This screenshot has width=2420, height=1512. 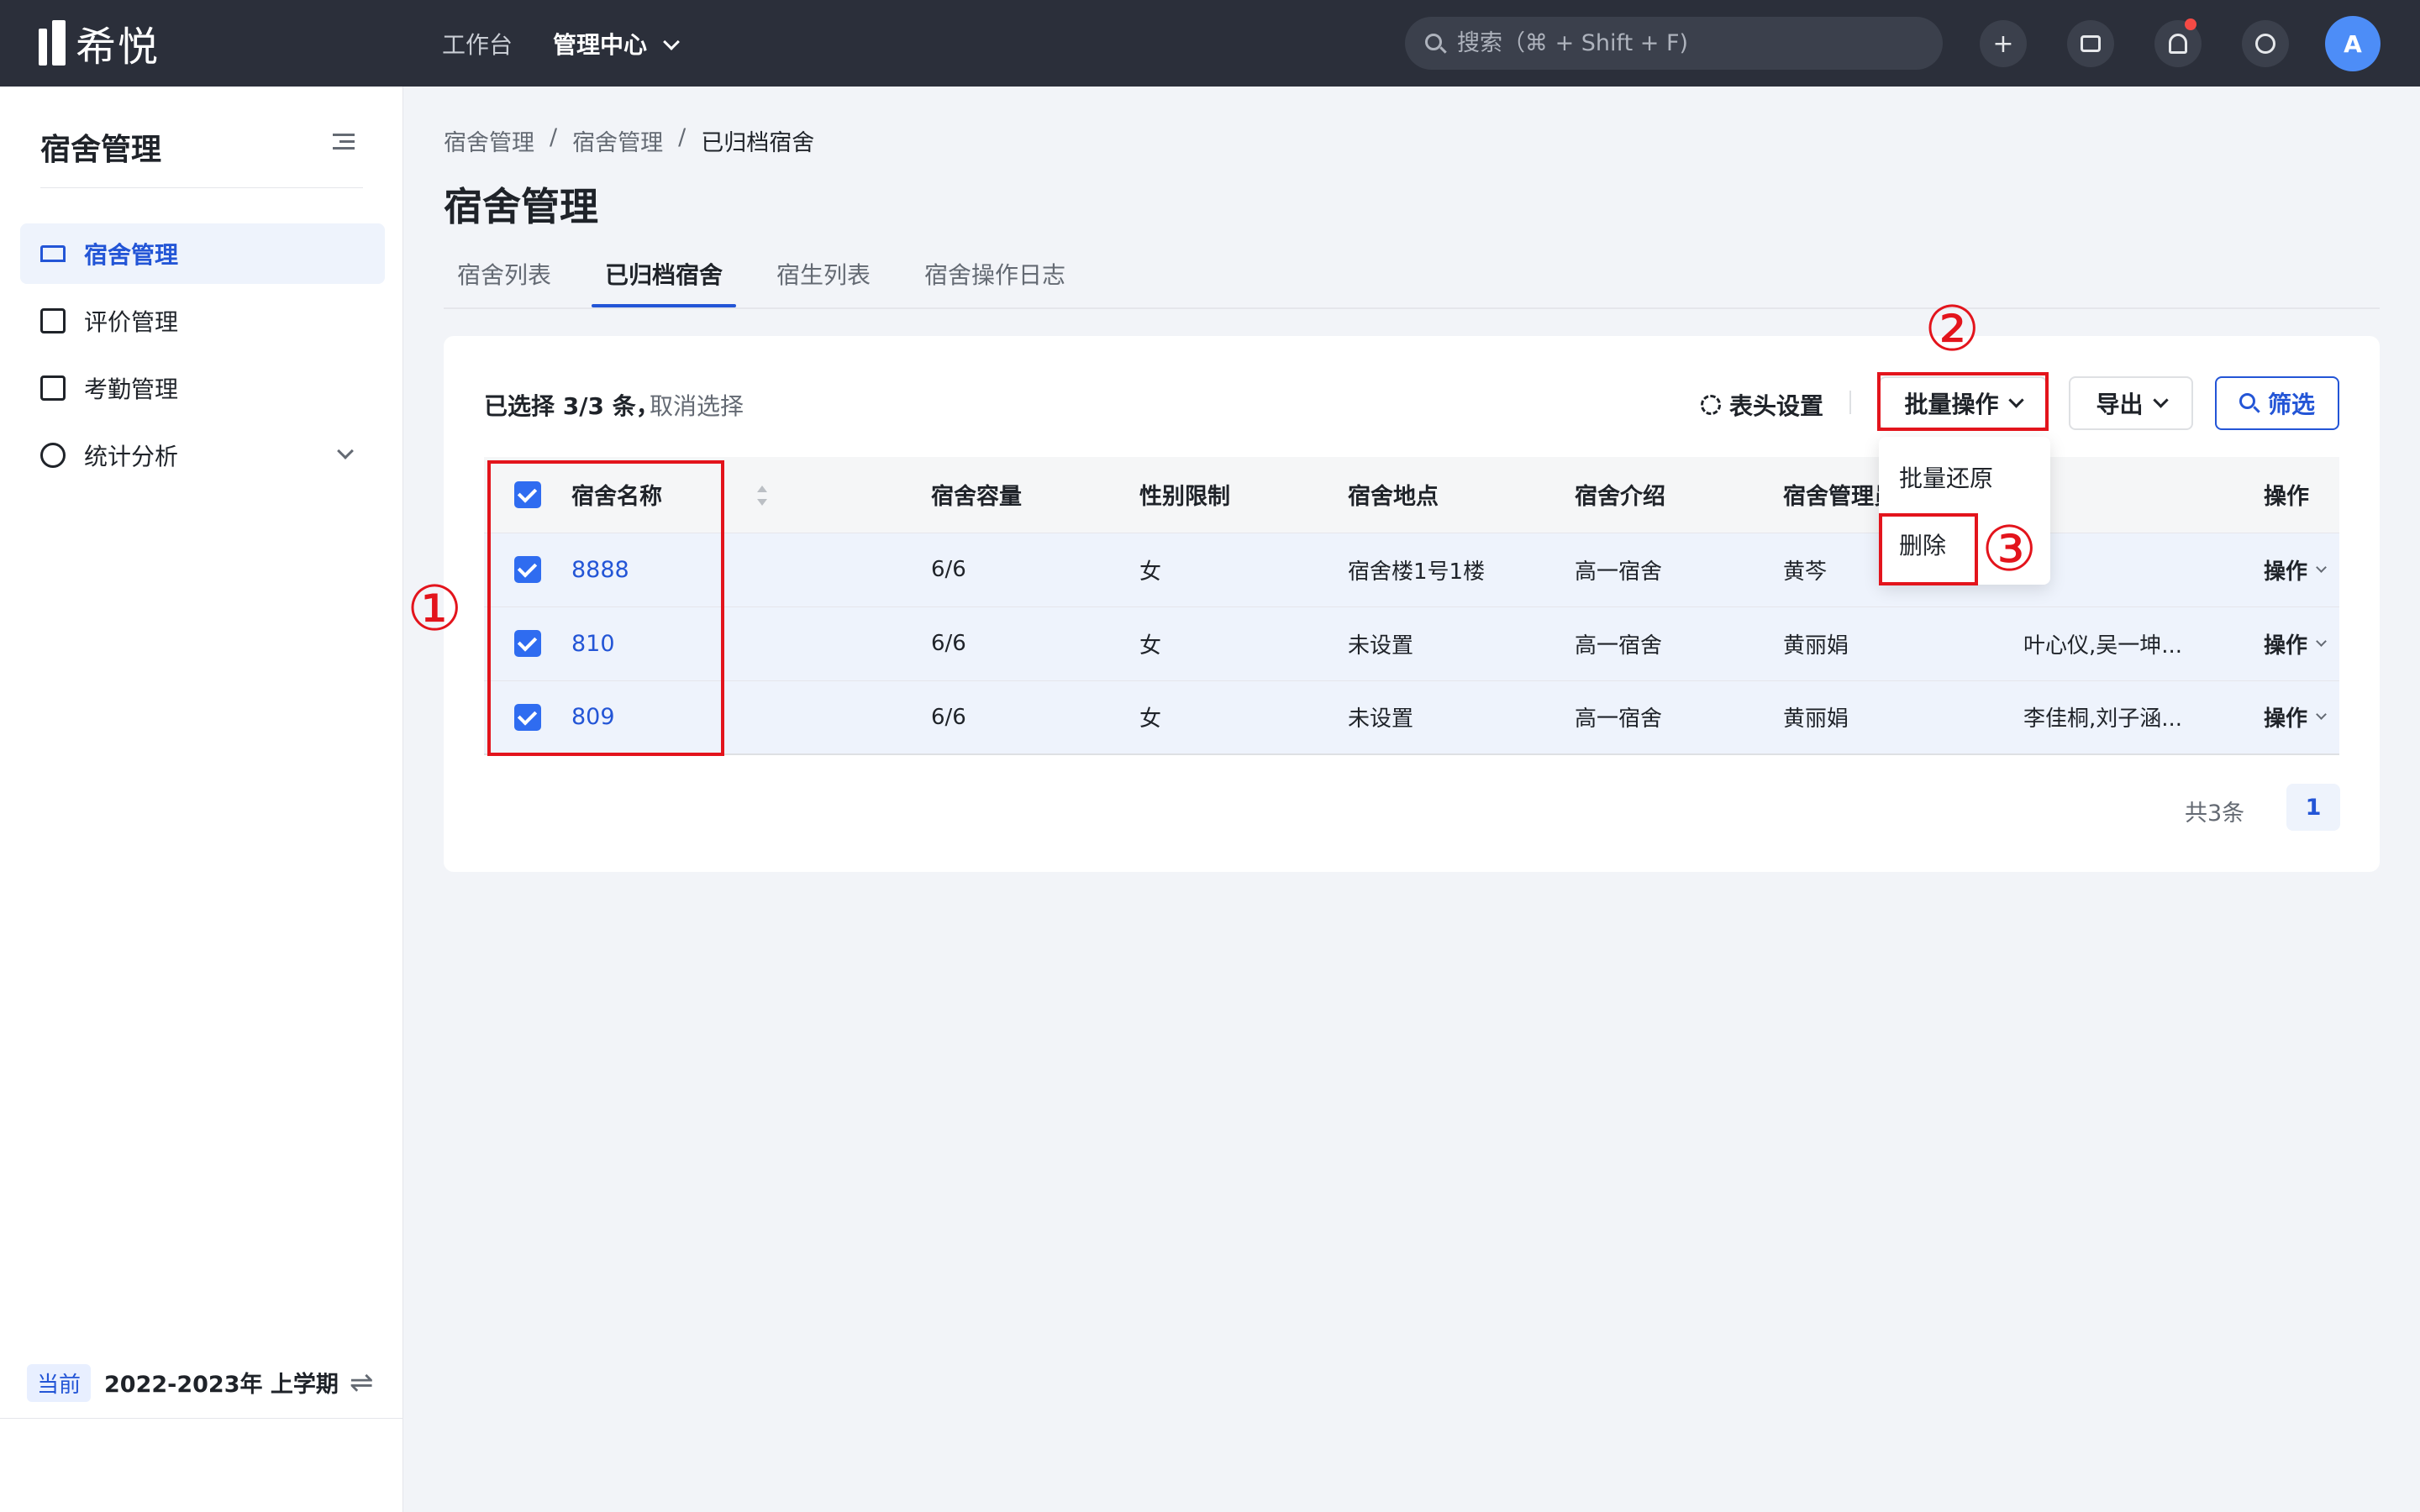 I want to click on plus-icon: +, so click(x=2003, y=44).